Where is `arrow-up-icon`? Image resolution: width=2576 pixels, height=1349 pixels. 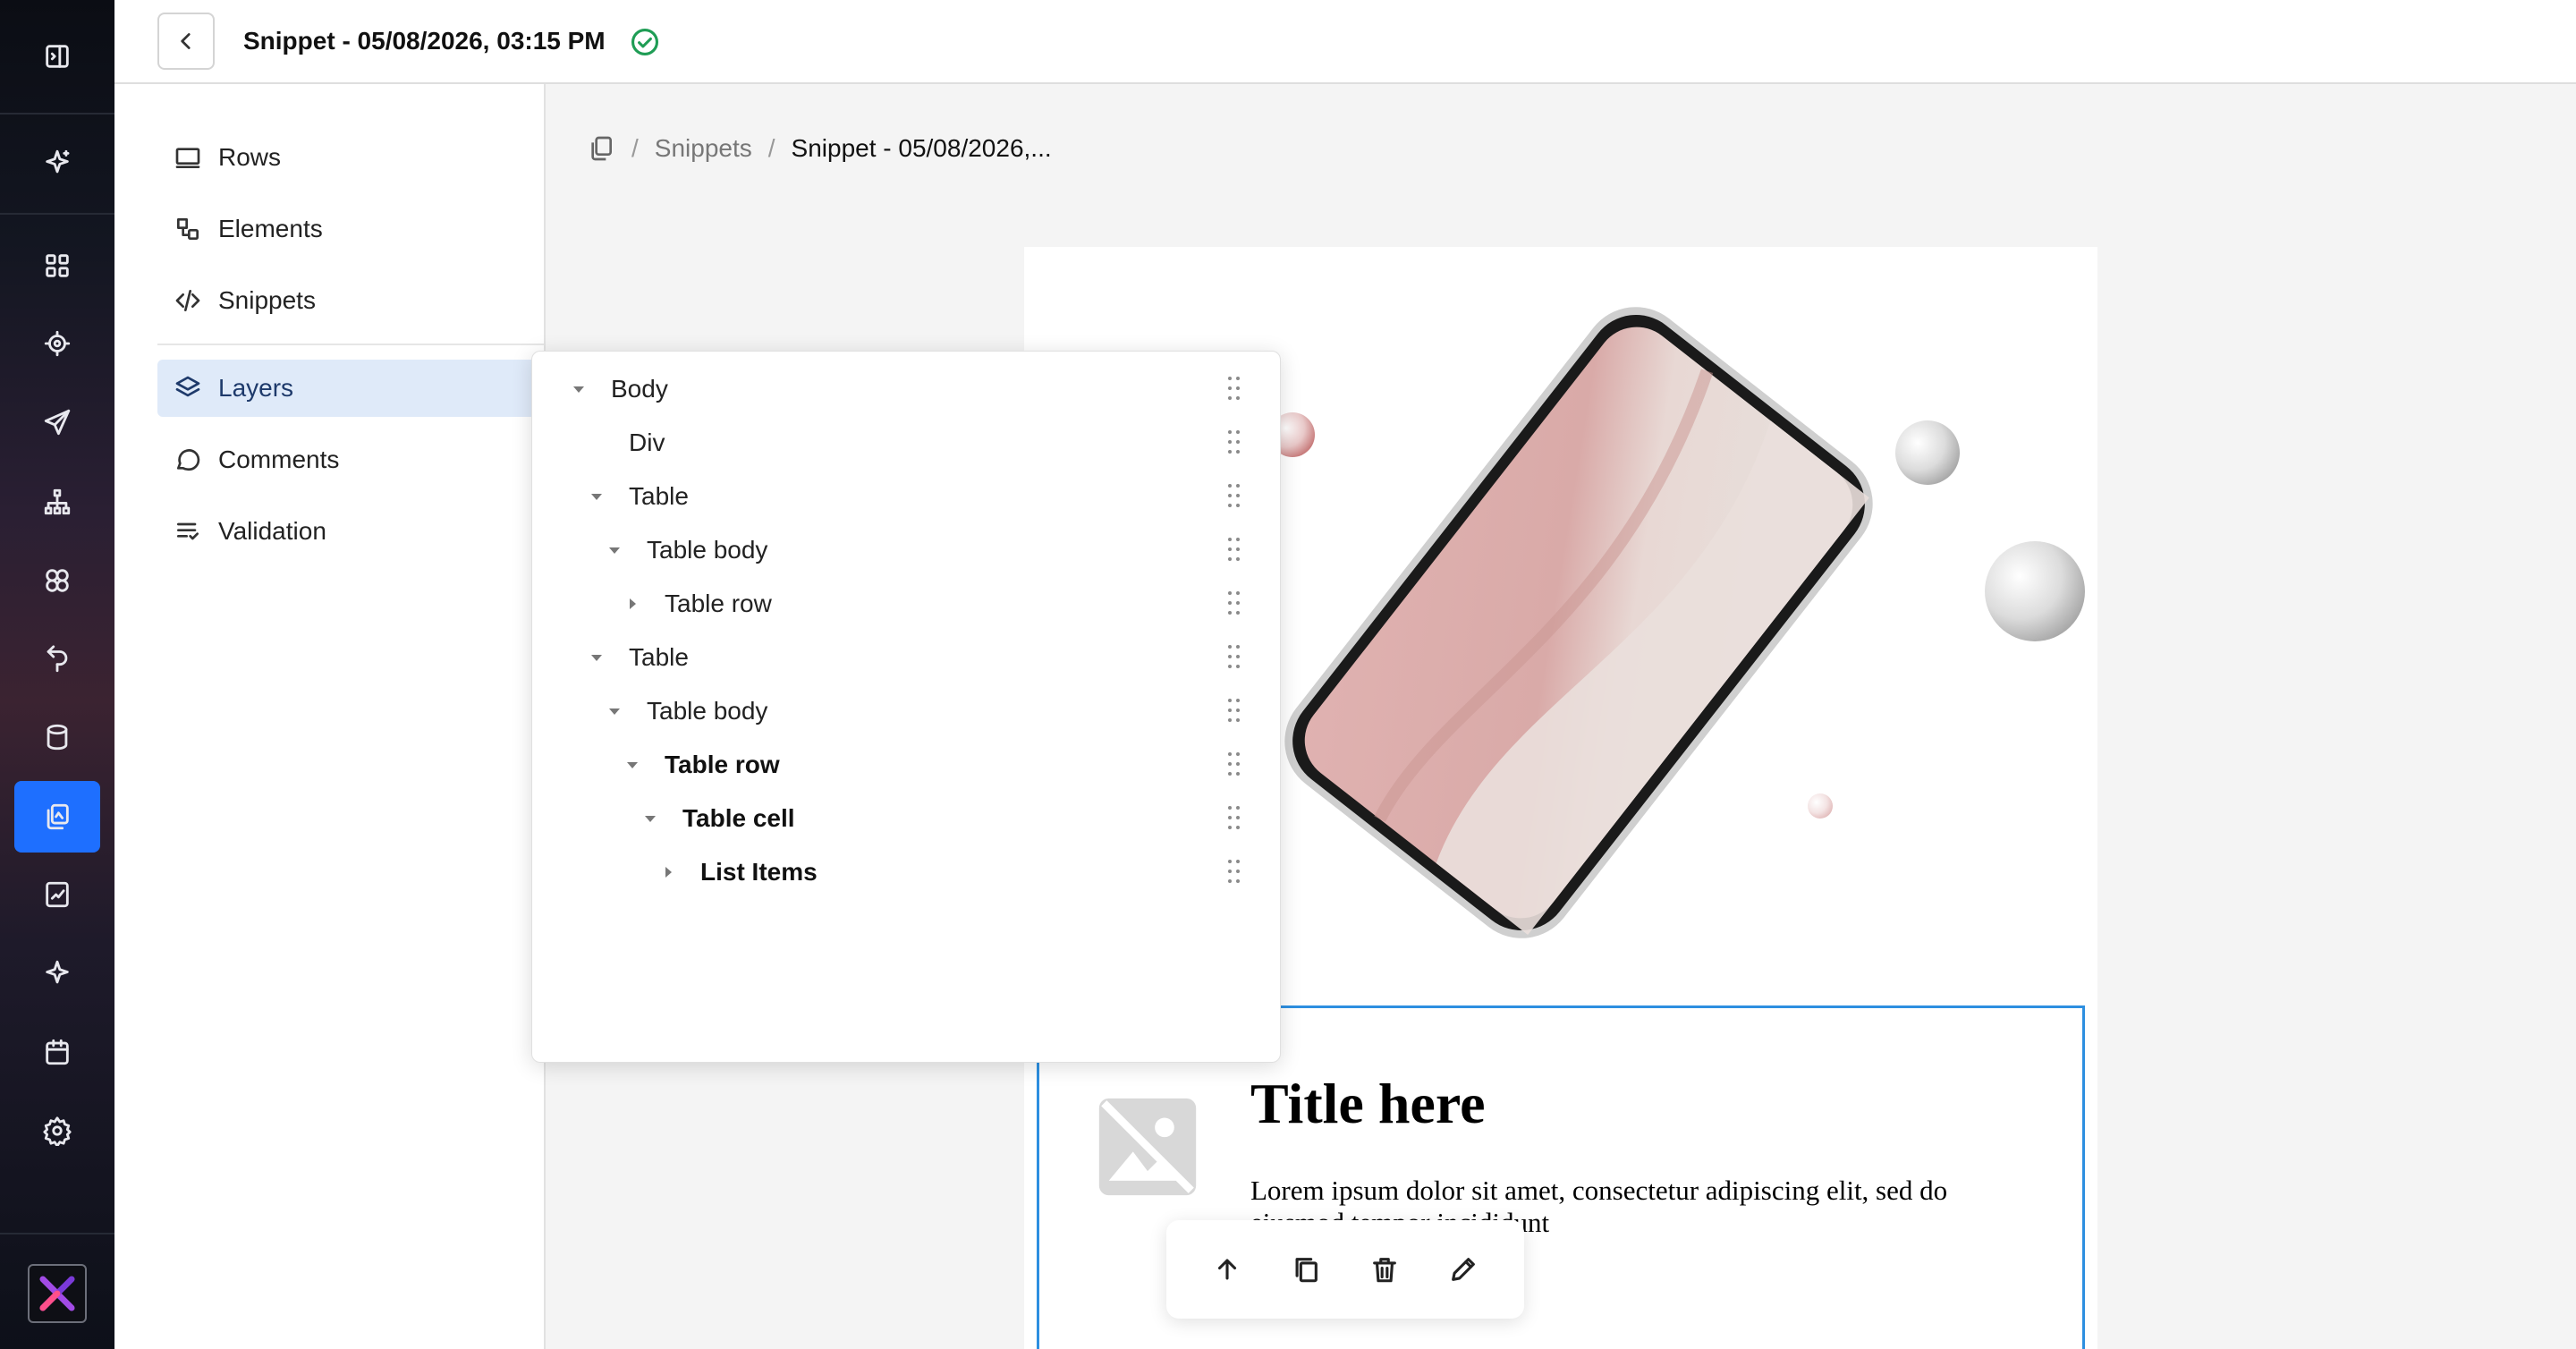 arrow-up-icon is located at coordinates (1227, 1269).